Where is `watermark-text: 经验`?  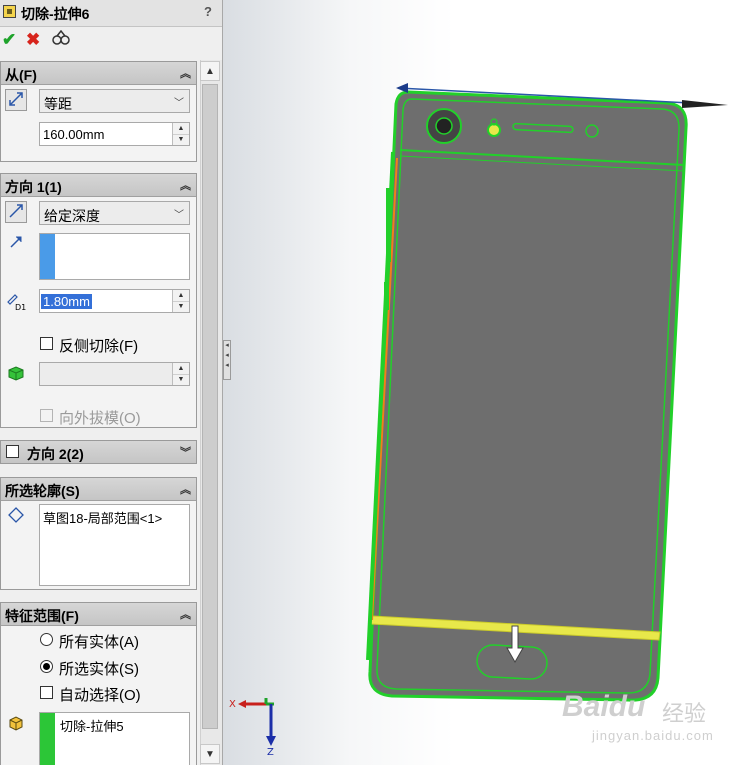 watermark-text: 经验 is located at coordinates (684, 713).